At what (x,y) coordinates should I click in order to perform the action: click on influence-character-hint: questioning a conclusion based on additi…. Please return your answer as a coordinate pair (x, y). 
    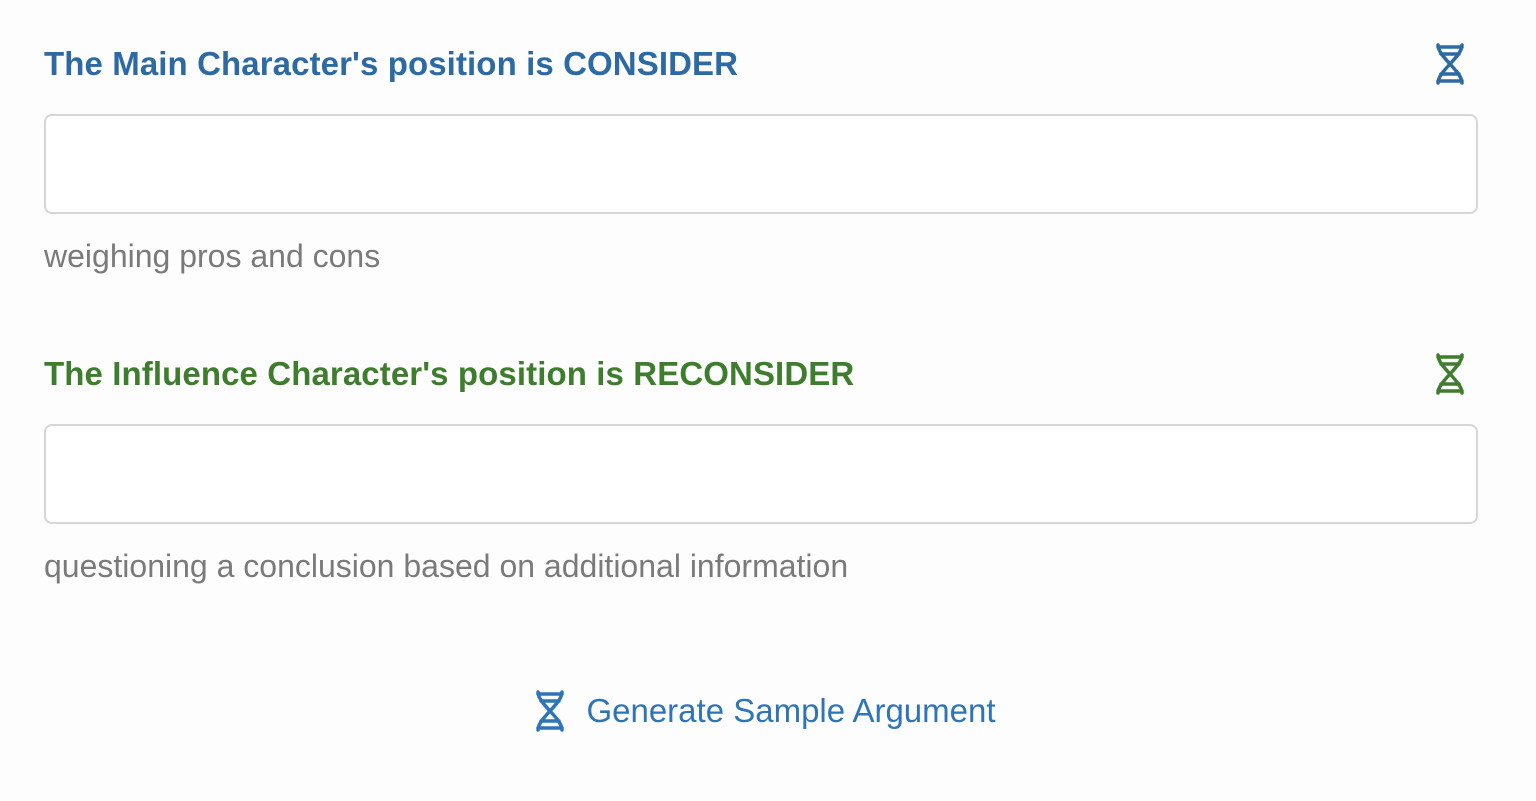
    Looking at the image, I should click on (446, 566).